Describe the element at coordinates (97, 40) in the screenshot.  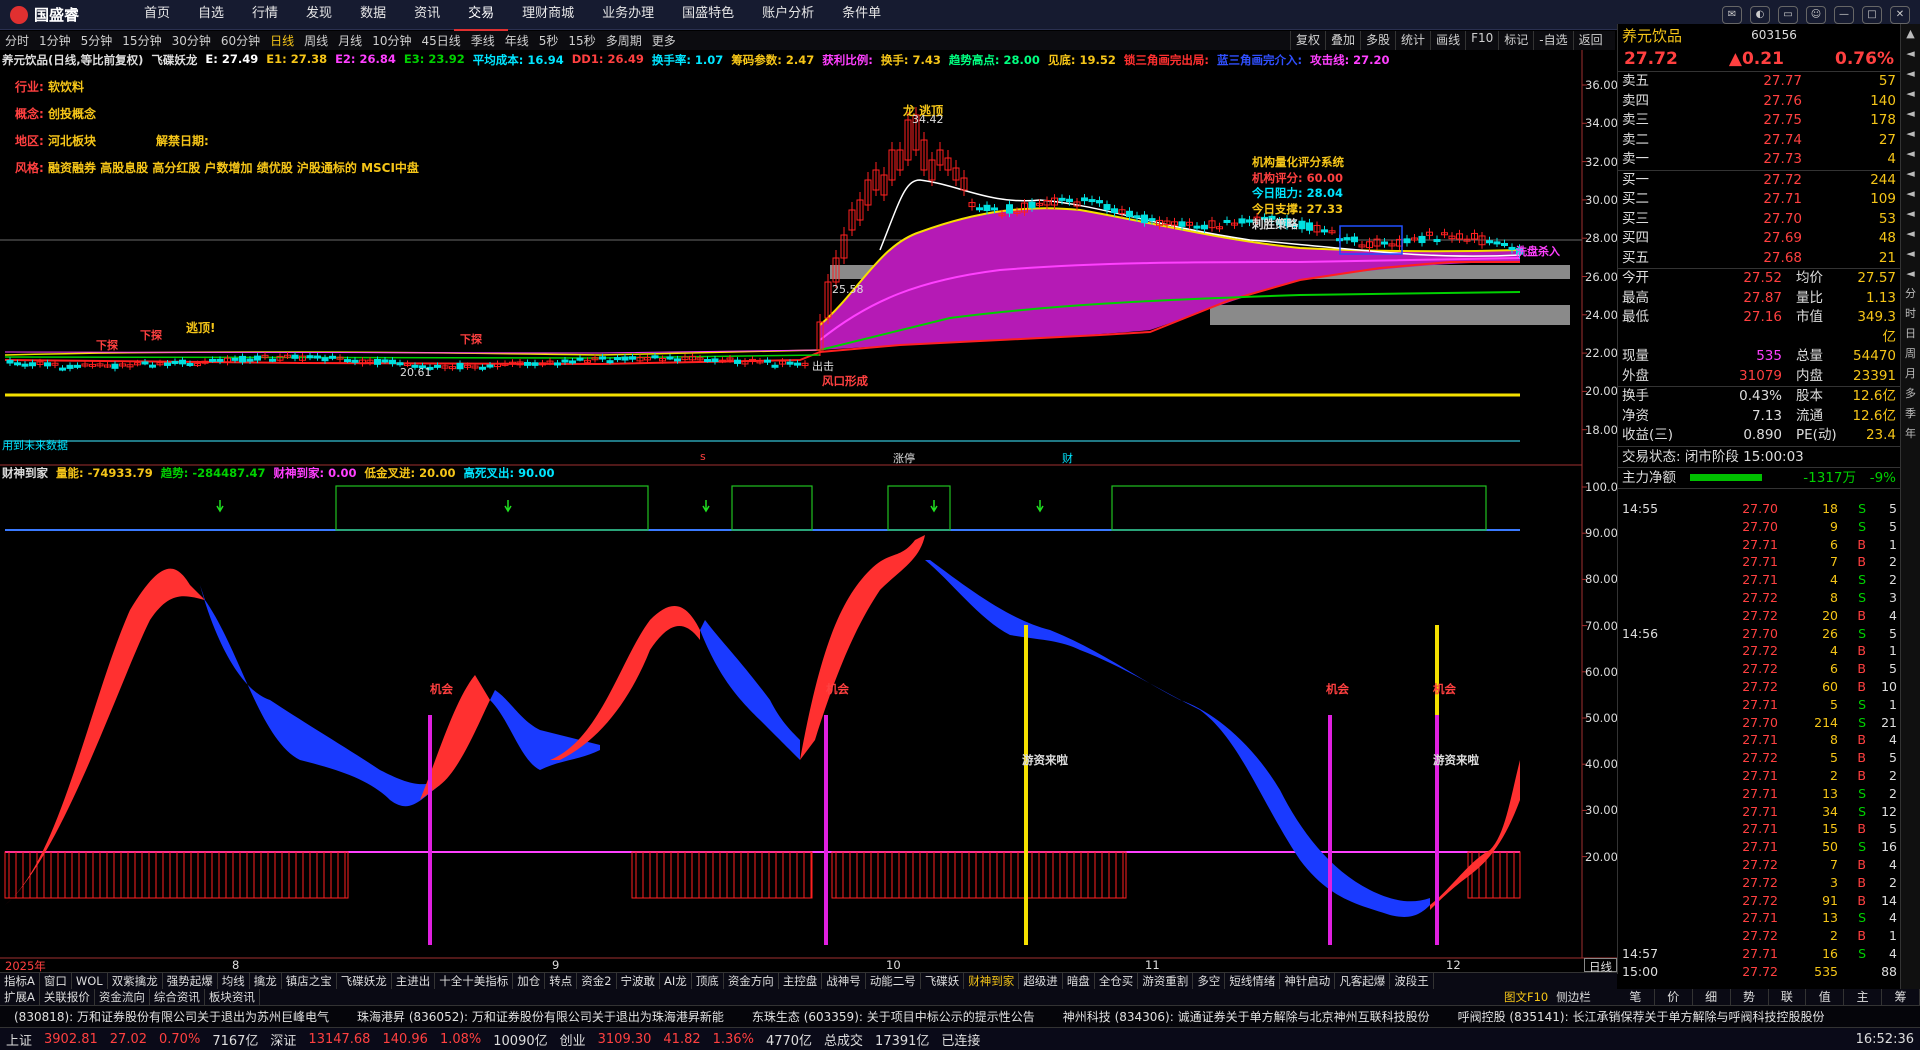
I see `period-2: 5分钟` at that location.